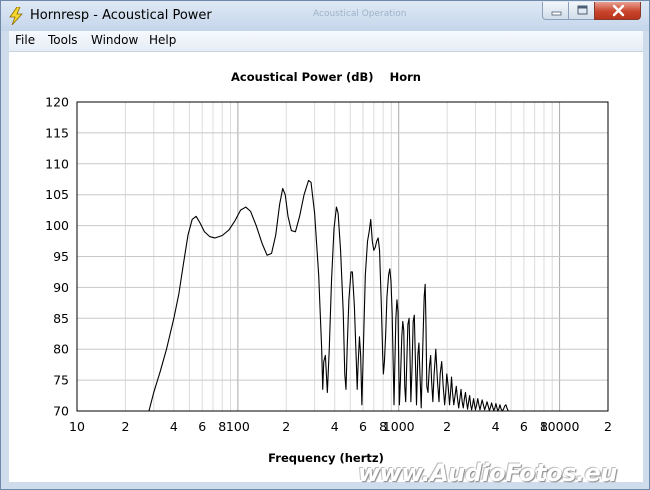  I want to click on close-button, so click(617, 11).